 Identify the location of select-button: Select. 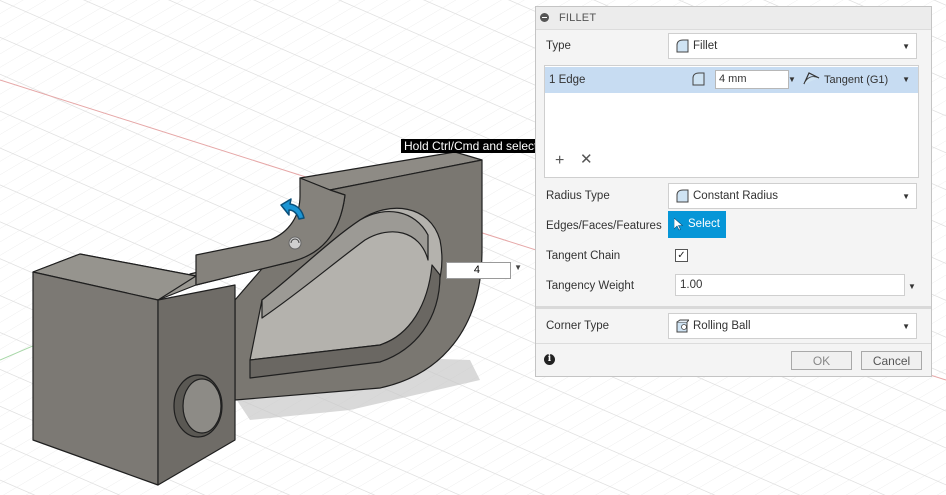
(697, 224).